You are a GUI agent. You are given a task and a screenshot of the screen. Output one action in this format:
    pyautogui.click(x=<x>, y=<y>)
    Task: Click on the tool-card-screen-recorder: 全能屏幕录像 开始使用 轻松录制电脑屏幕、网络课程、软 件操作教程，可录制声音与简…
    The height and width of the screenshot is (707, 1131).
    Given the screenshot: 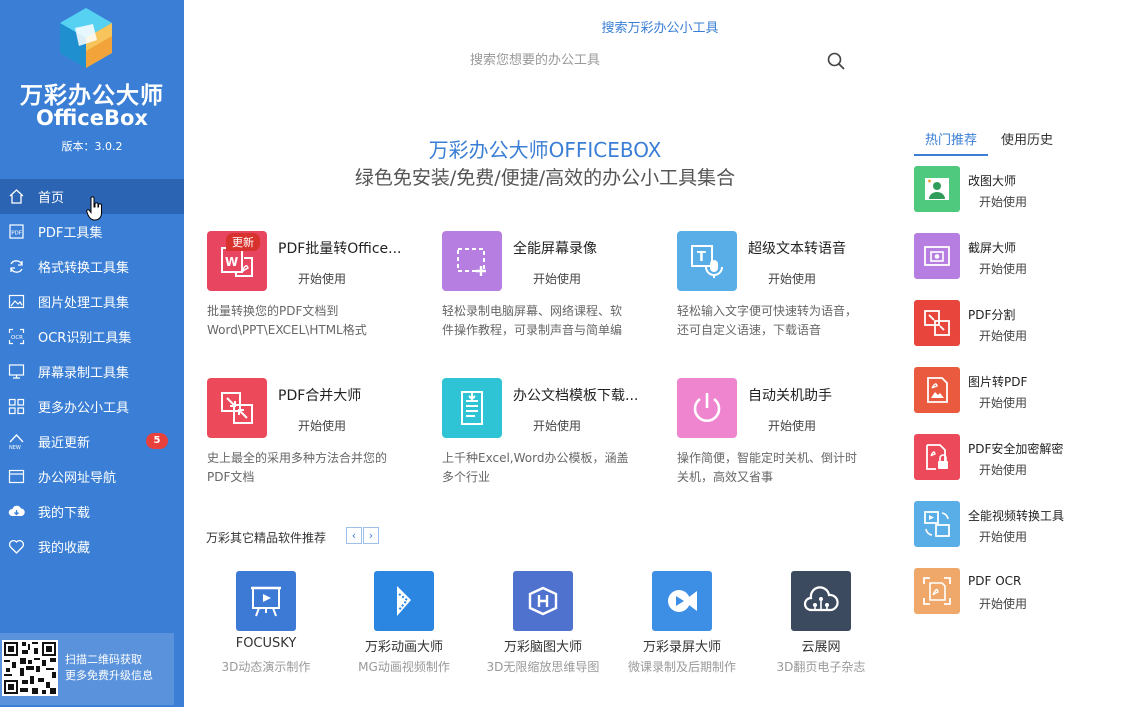 What is the action you would take?
    pyautogui.click(x=549, y=293)
    